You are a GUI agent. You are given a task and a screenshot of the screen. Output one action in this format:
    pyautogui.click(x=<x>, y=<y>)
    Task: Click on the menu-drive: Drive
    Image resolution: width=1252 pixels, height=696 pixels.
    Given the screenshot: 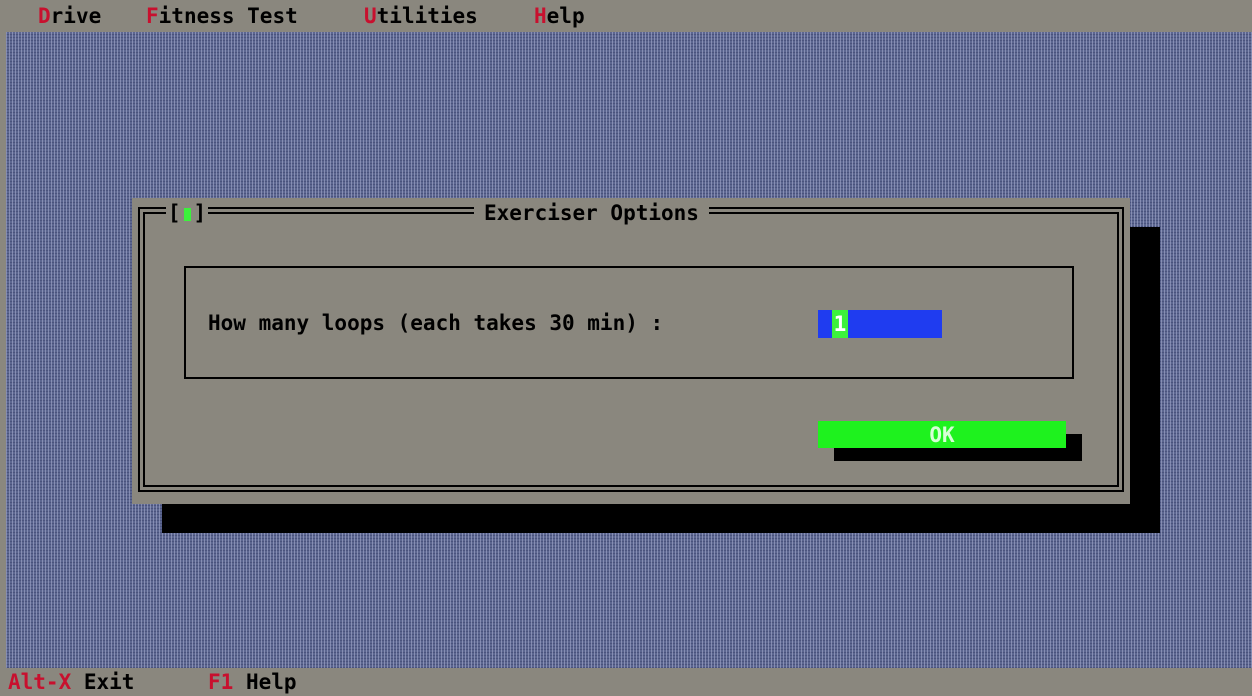 What is the action you would take?
    pyautogui.click(x=69, y=16)
    